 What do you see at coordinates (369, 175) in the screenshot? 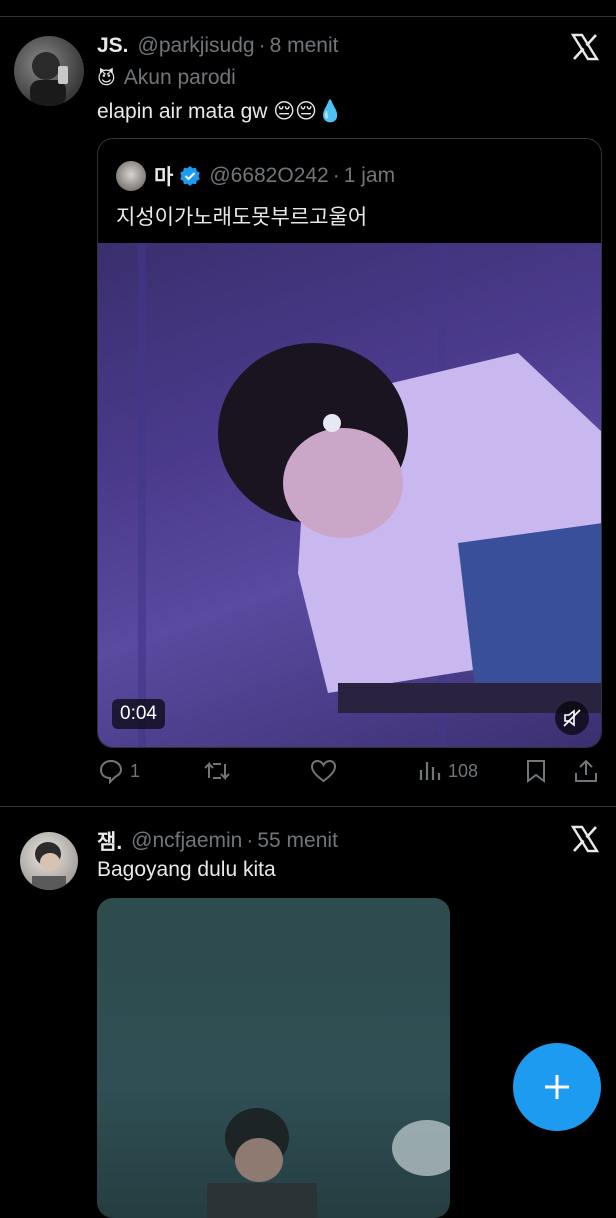
I see `quote-timestamp: 1 jam` at bounding box center [369, 175].